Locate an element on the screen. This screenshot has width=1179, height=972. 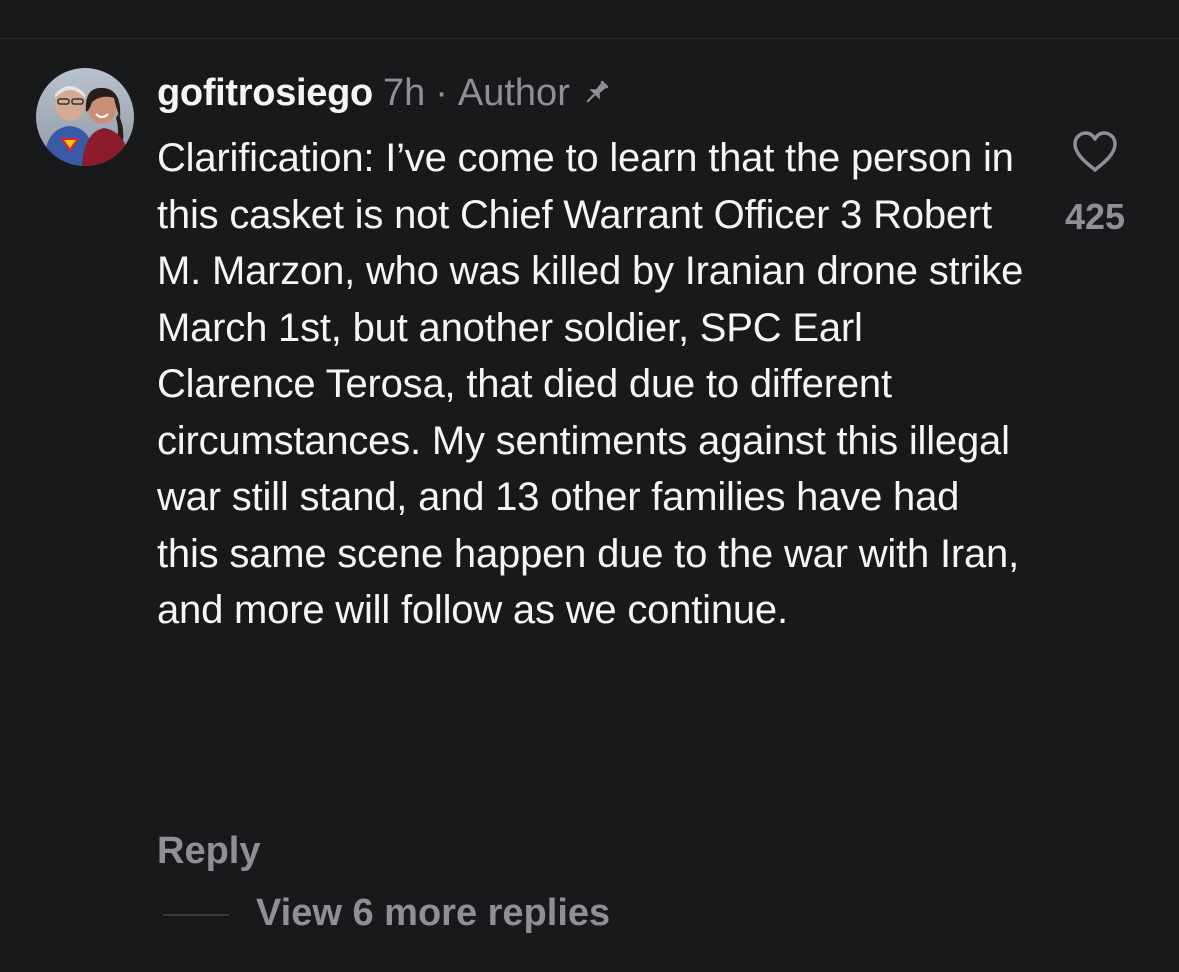
avatar-photo is located at coordinates (85, 117).